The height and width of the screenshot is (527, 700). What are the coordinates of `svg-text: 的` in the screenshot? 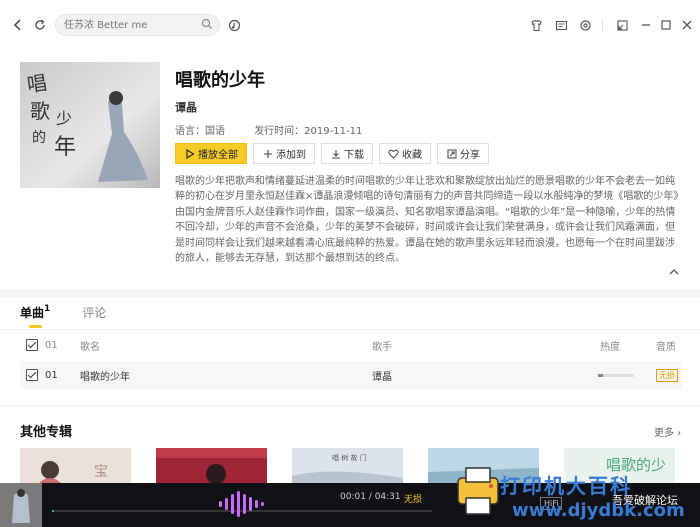 It's located at (39, 138).